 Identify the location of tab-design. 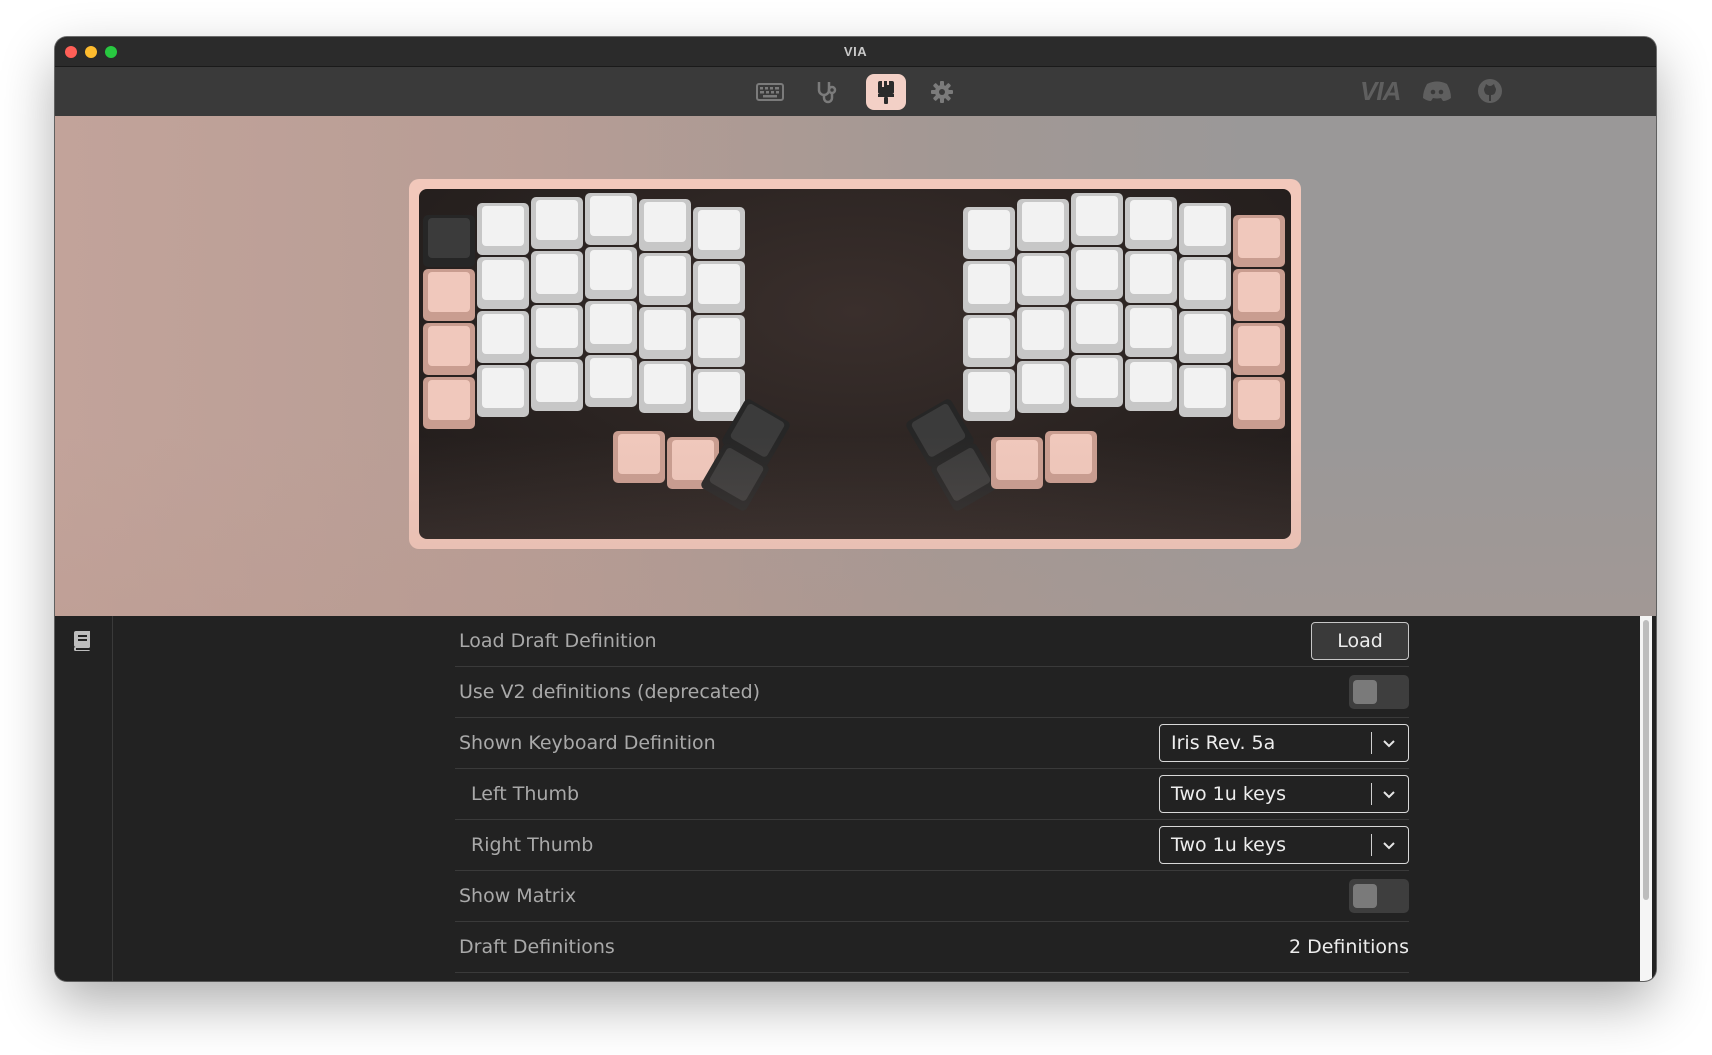
(886, 92).